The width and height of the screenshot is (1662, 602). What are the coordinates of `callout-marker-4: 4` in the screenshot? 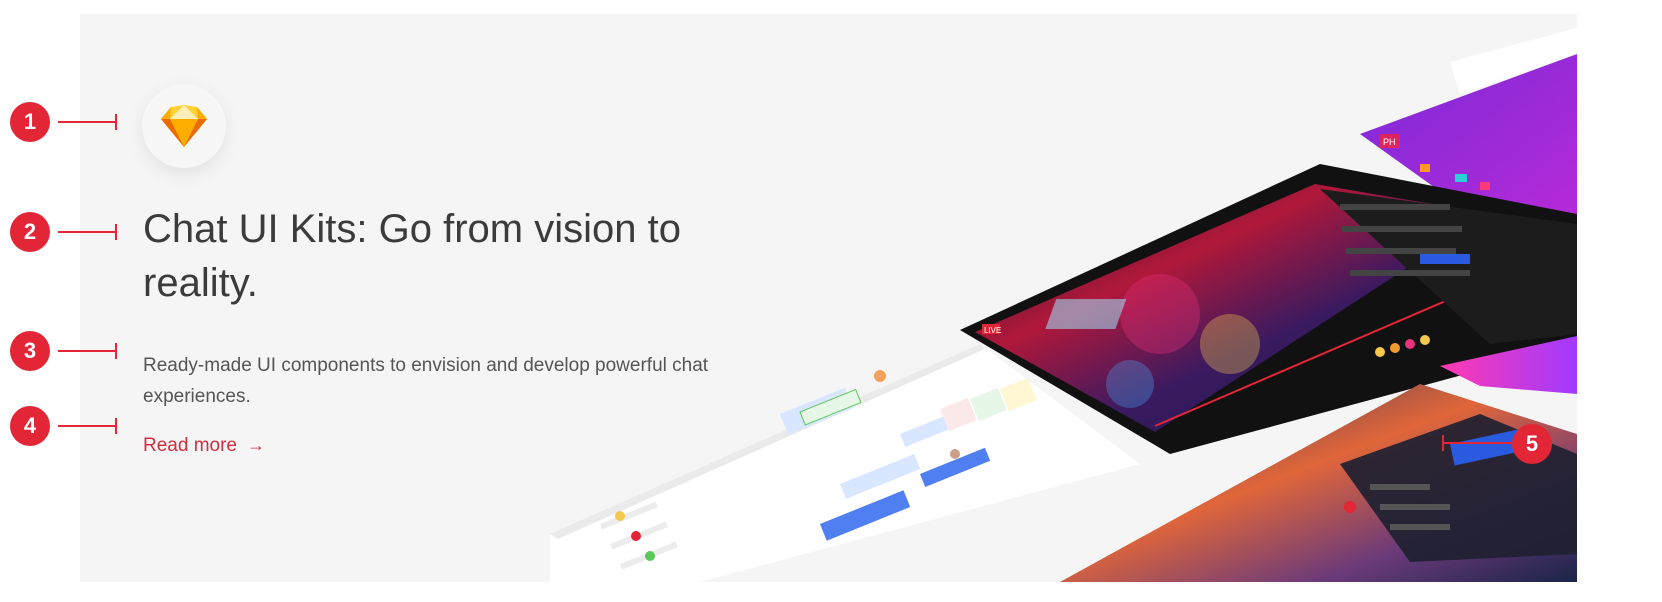 It's located at (30, 426).